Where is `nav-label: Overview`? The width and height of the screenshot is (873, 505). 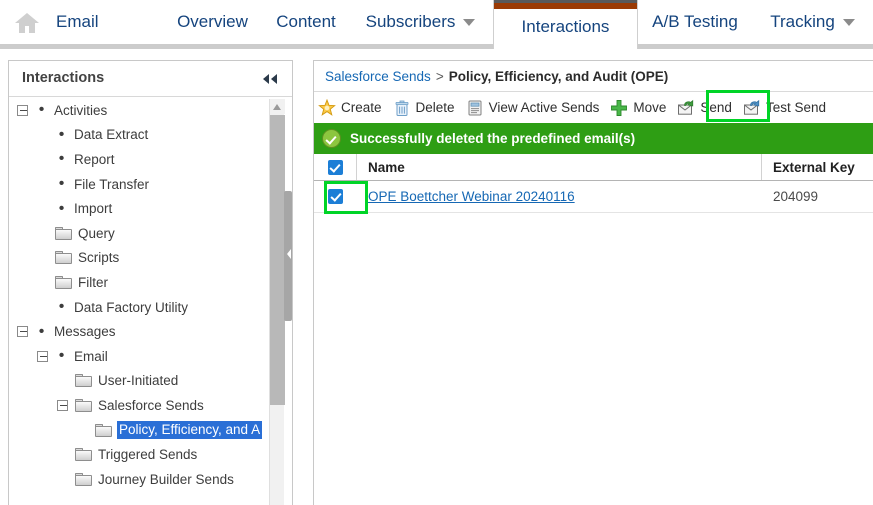
nav-label: Overview is located at coordinates (212, 21).